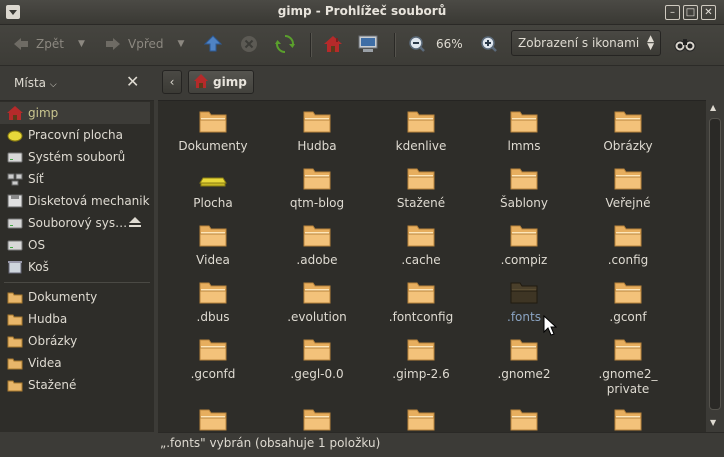 The height and width of the screenshot is (457, 724). Describe the element at coordinates (524, 359) in the screenshot. I see `file-item: .gnome2` at that location.